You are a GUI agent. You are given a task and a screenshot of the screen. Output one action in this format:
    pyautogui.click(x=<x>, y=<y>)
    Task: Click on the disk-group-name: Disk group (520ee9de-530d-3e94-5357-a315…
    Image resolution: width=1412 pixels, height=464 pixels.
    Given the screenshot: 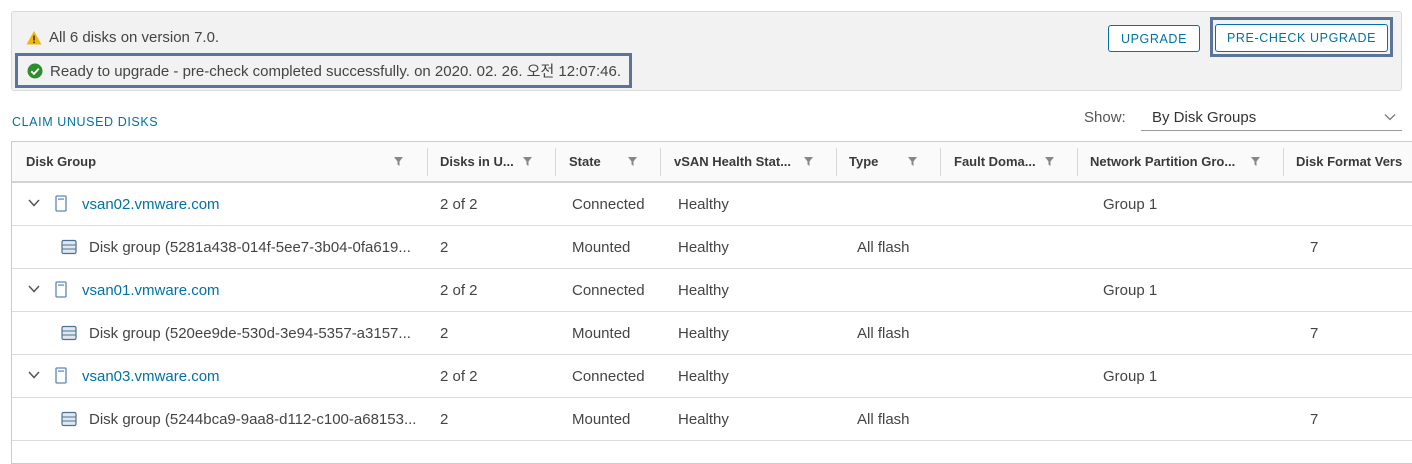 What is the action you would take?
    pyautogui.click(x=250, y=333)
    